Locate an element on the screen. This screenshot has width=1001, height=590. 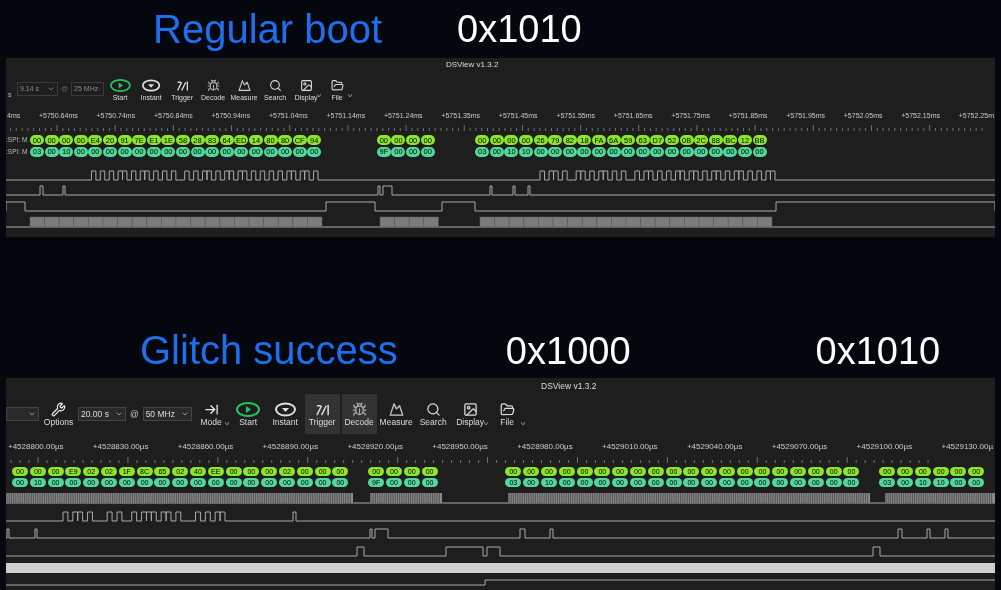
bus-segment is located at coordinates (409, 222).